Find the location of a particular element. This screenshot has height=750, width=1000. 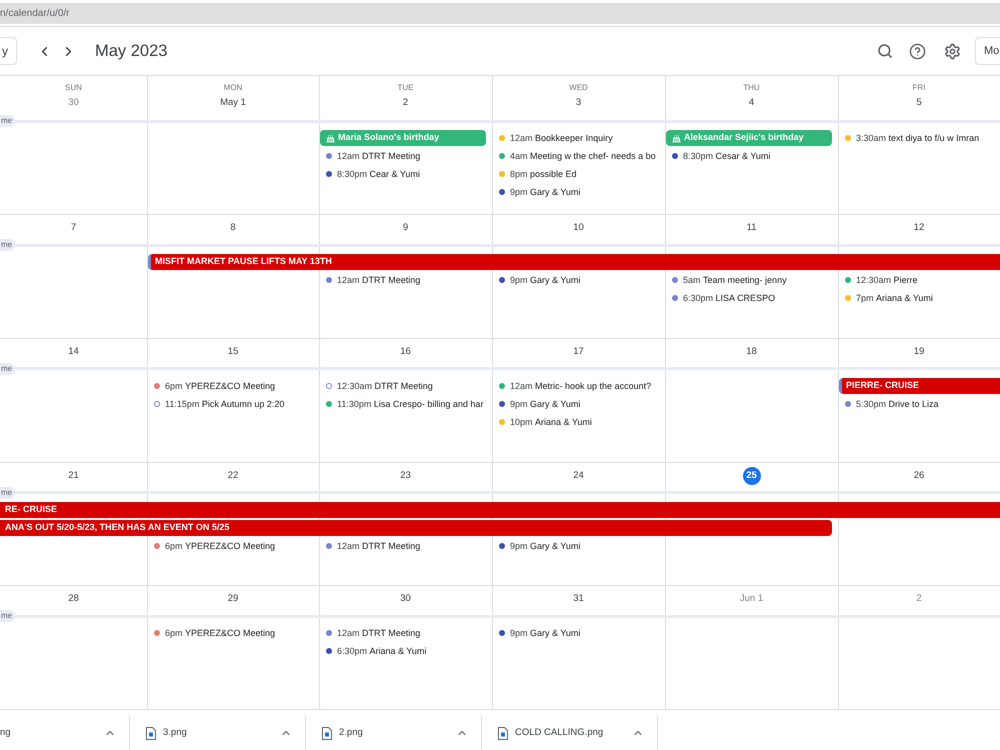

date-number: 4 is located at coordinates (751, 103).